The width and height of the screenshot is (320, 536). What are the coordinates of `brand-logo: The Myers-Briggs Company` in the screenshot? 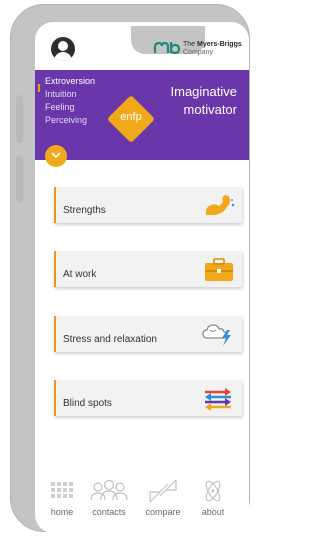 It's located at (199, 50).